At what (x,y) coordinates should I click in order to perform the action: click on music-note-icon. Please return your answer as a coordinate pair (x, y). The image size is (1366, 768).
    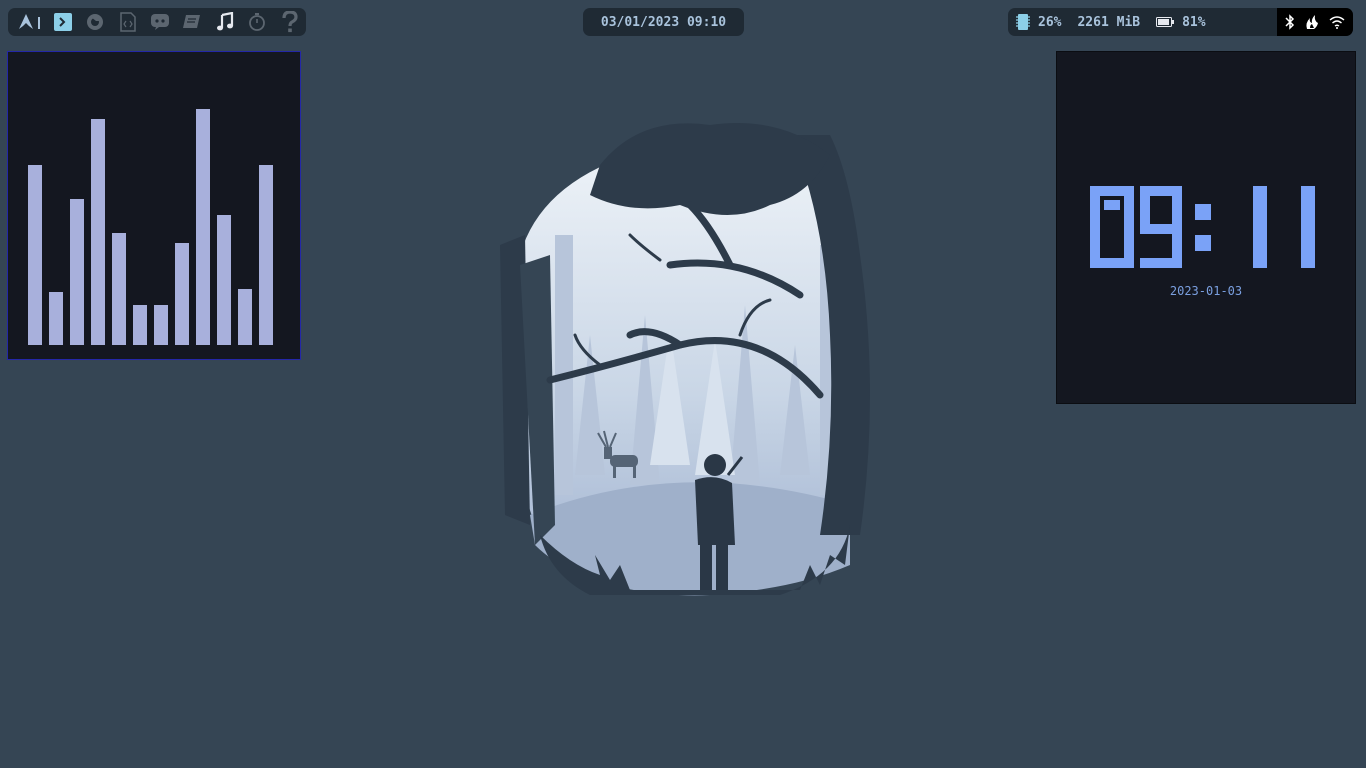
    Looking at the image, I should click on (224, 21).